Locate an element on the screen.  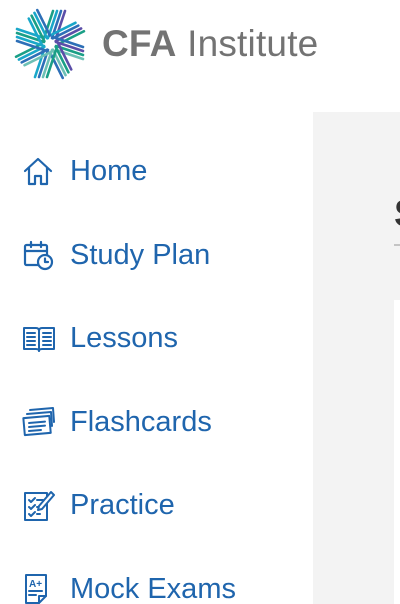
page-title: S is located at coordinates (397, 214).